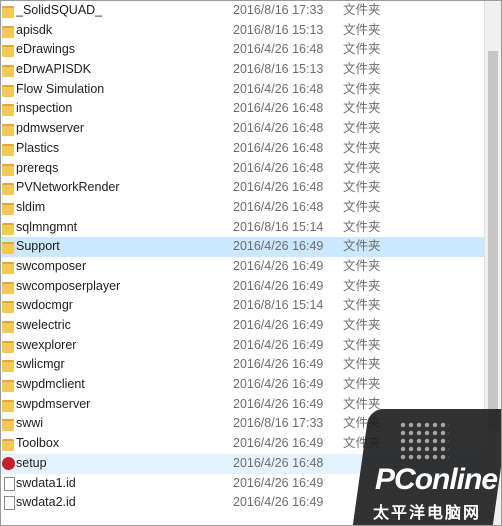 Image resolution: width=502 pixels, height=526 pixels. I want to click on list-item: swexplorer 2016/4/26 16:49 文件夹, so click(243, 346).